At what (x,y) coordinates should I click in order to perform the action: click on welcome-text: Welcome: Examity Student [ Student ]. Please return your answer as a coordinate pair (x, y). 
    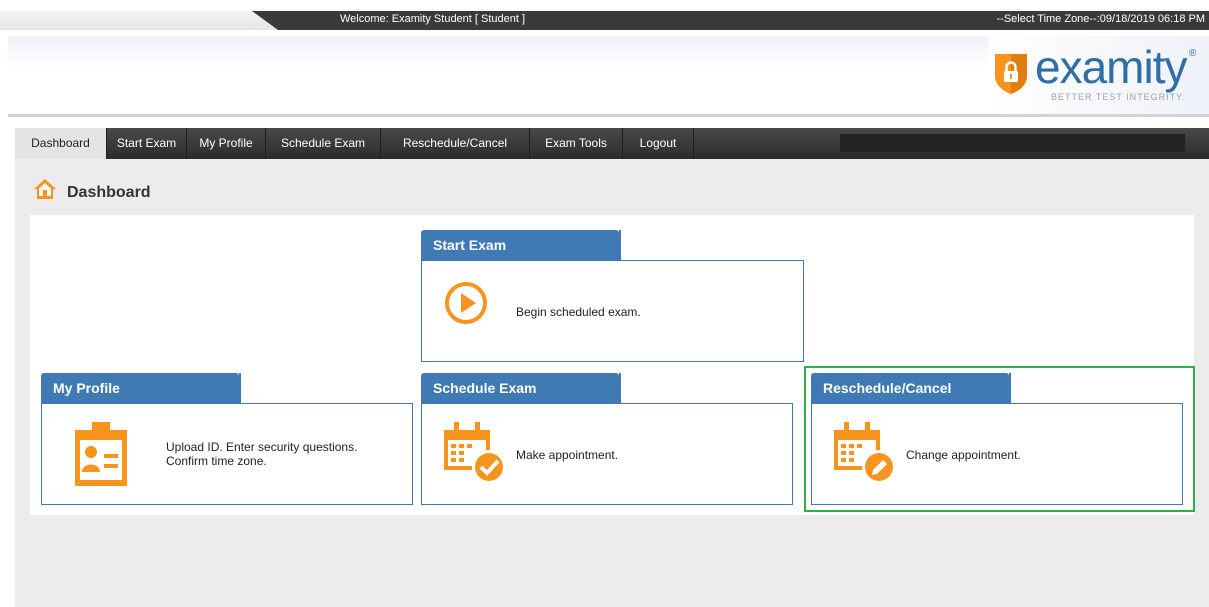
    Looking at the image, I should click on (433, 19).